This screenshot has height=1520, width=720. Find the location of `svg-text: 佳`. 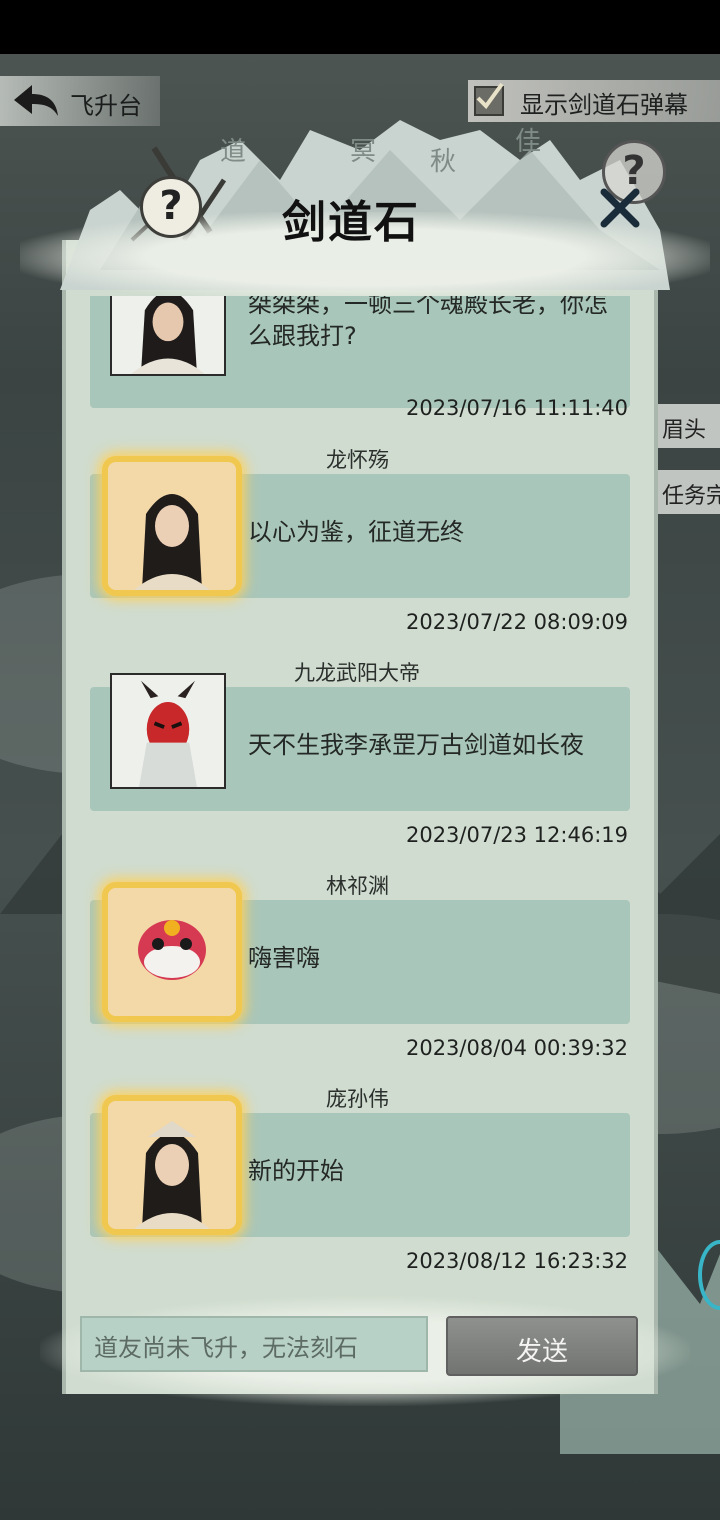

svg-text: 佳 is located at coordinates (528, 142).